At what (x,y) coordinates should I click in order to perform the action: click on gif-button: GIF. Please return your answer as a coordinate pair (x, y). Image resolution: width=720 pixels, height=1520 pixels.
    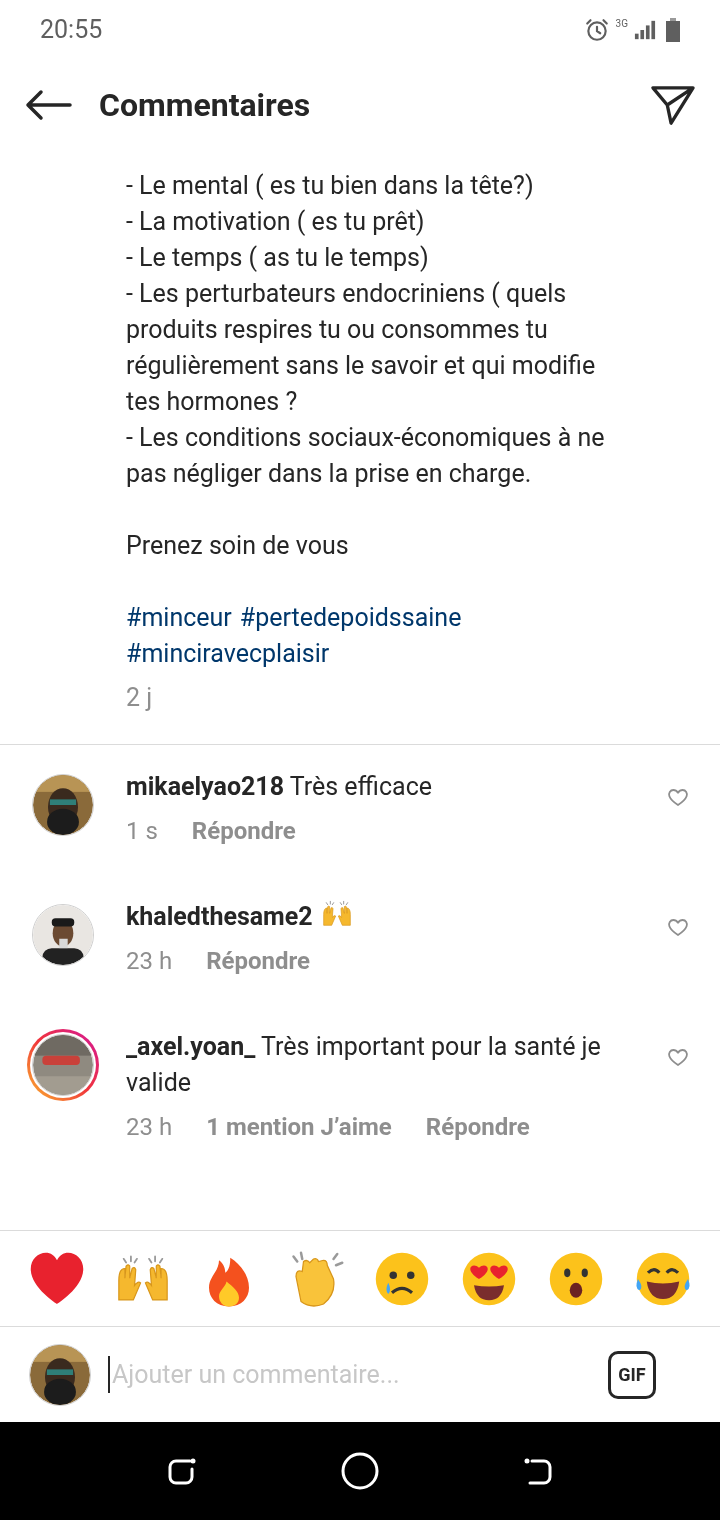
    Looking at the image, I should click on (632, 1374).